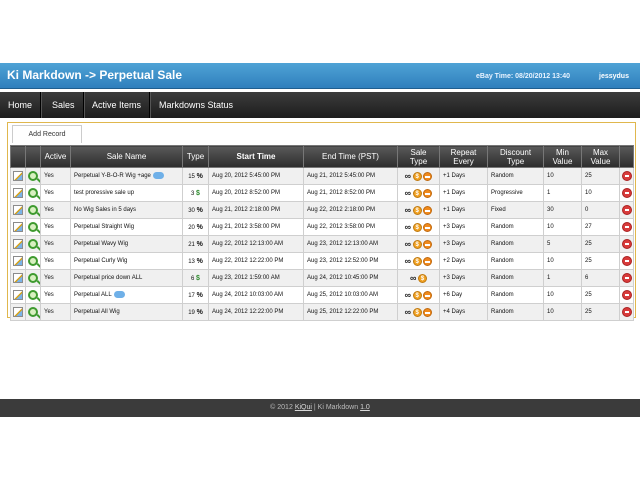  I want to click on min-value-cell: 10, so click(562, 261).